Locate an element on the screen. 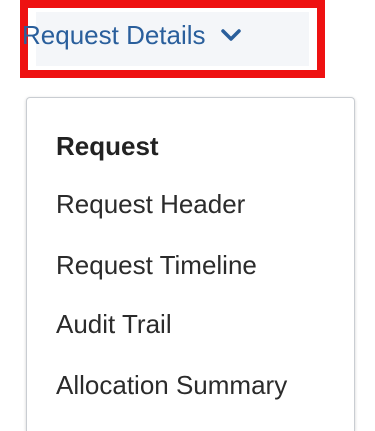 The height and width of the screenshot is (431, 375). menu-item-request-timeline: Request Timeline is located at coordinates (156, 265).